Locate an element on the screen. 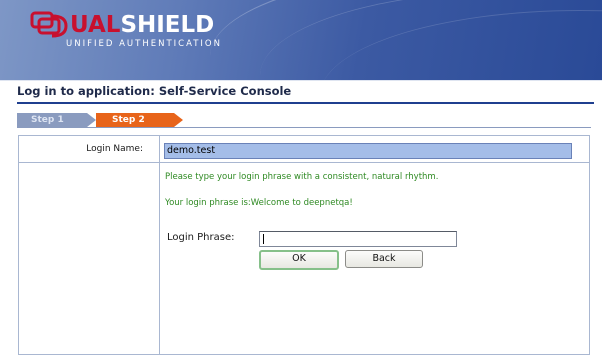 This screenshot has width=602, height=357. step-indicator: Step 1 Step 2 is located at coordinates (304, 120).